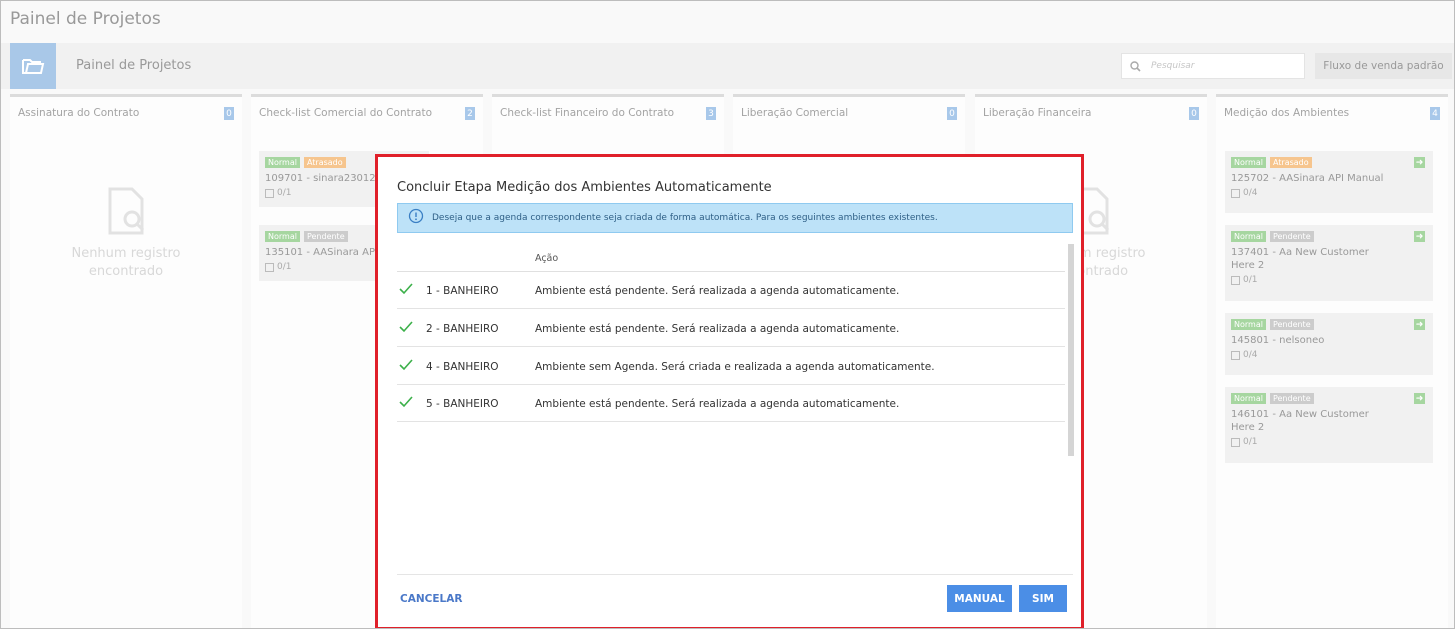  What do you see at coordinates (1135, 66) in the screenshot?
I see `search-icon` at bounding box center [1135, 66].